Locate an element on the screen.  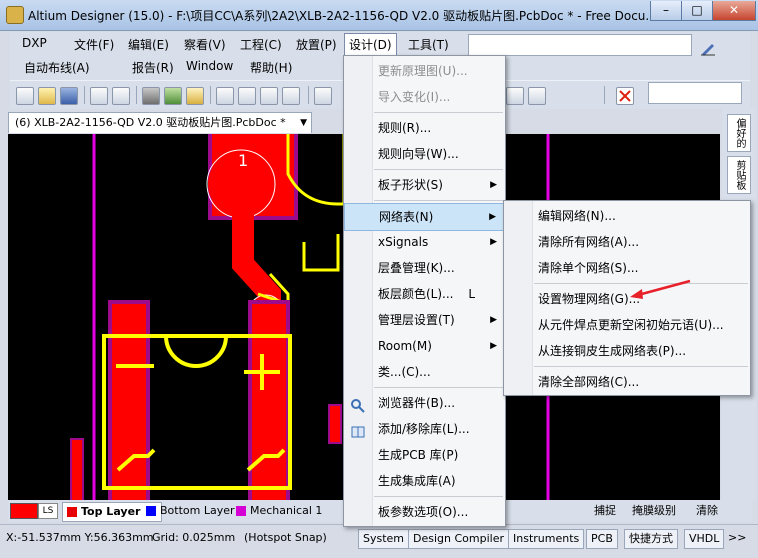
print-icon is located at coordinates (99, 96).